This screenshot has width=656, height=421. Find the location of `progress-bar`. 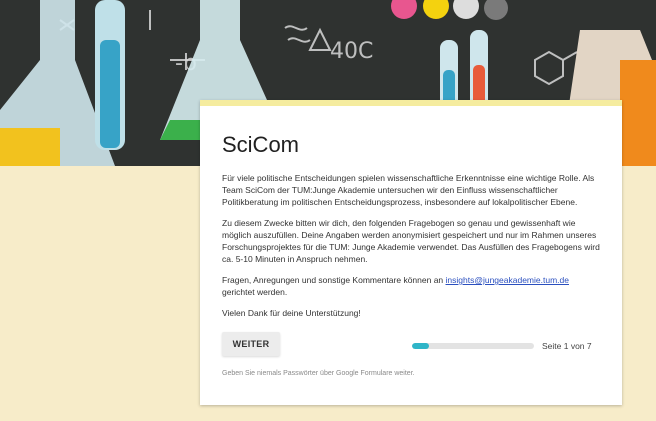

progress-bar is located at coordinates (473, 346).